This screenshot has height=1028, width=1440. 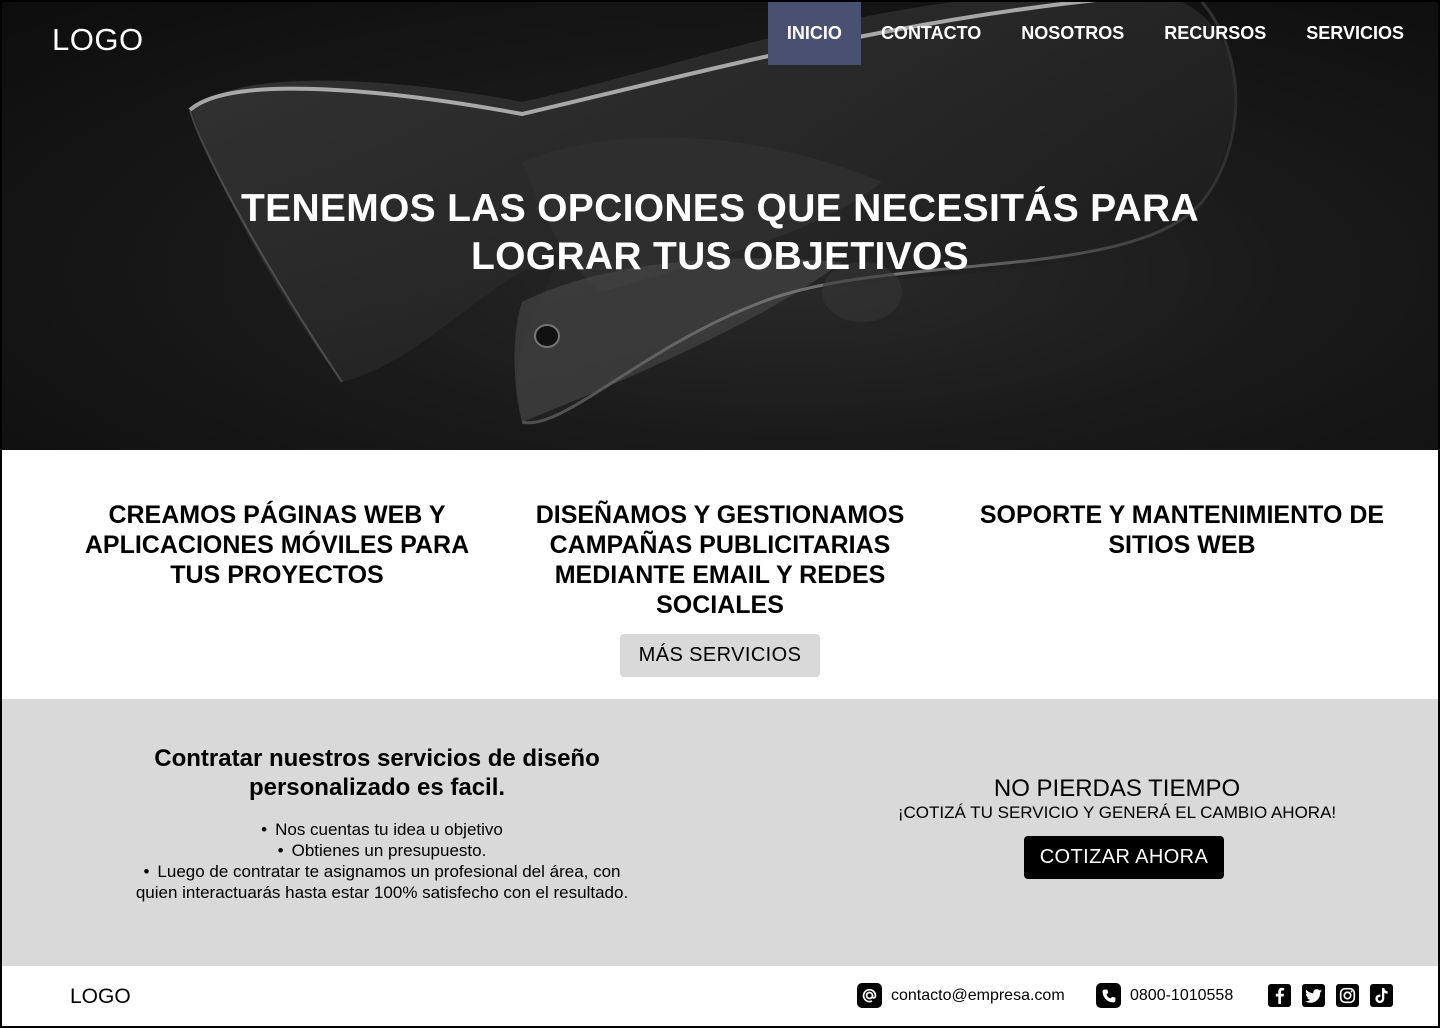 What do you see at coordinates (720, 208) in the screenshot?
I see `hero-title-line-1: TENEMOS LAS OPCIONES QUE NECESITÁS PARA` at bounding box center [720, 208].